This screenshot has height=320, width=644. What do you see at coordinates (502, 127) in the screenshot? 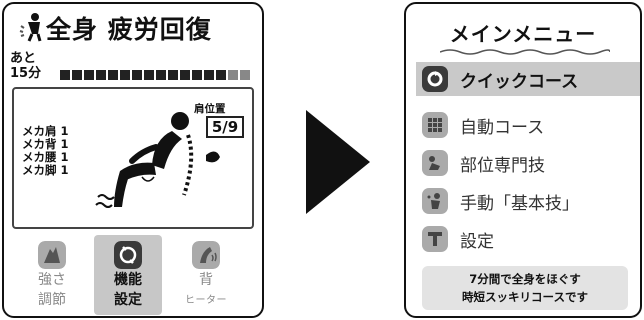
I see `menu-item-label: 自動コース` at bounding box center [502, 127].